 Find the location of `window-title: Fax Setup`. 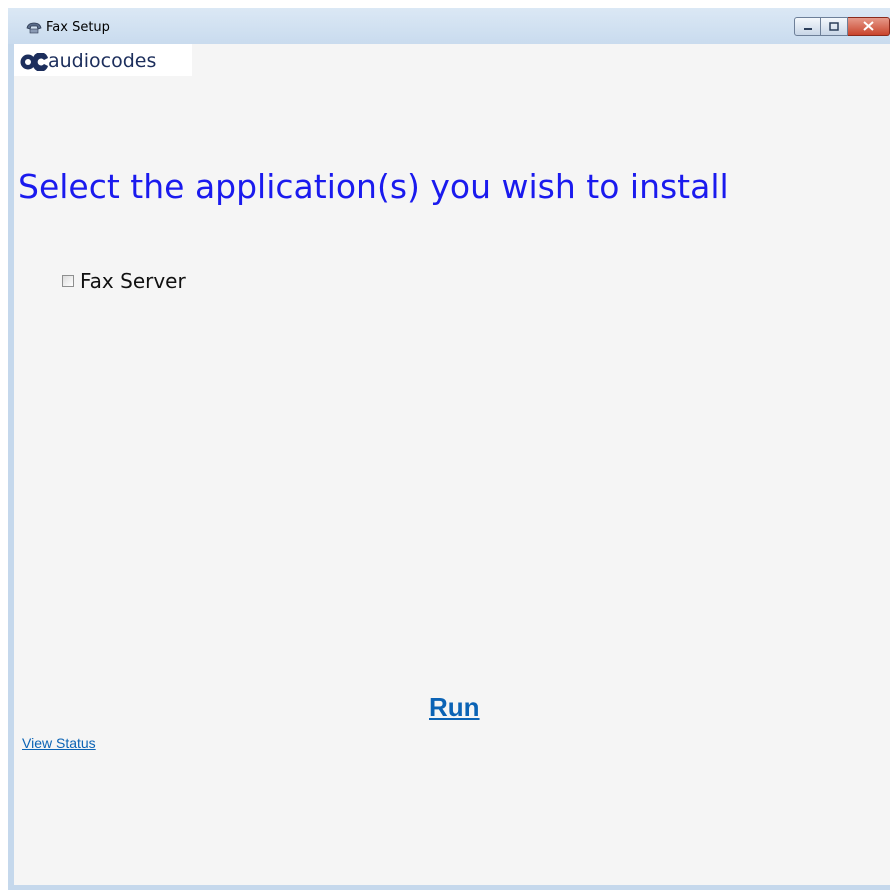

window-title: Fax Setup is located at coordinates (78, 27).